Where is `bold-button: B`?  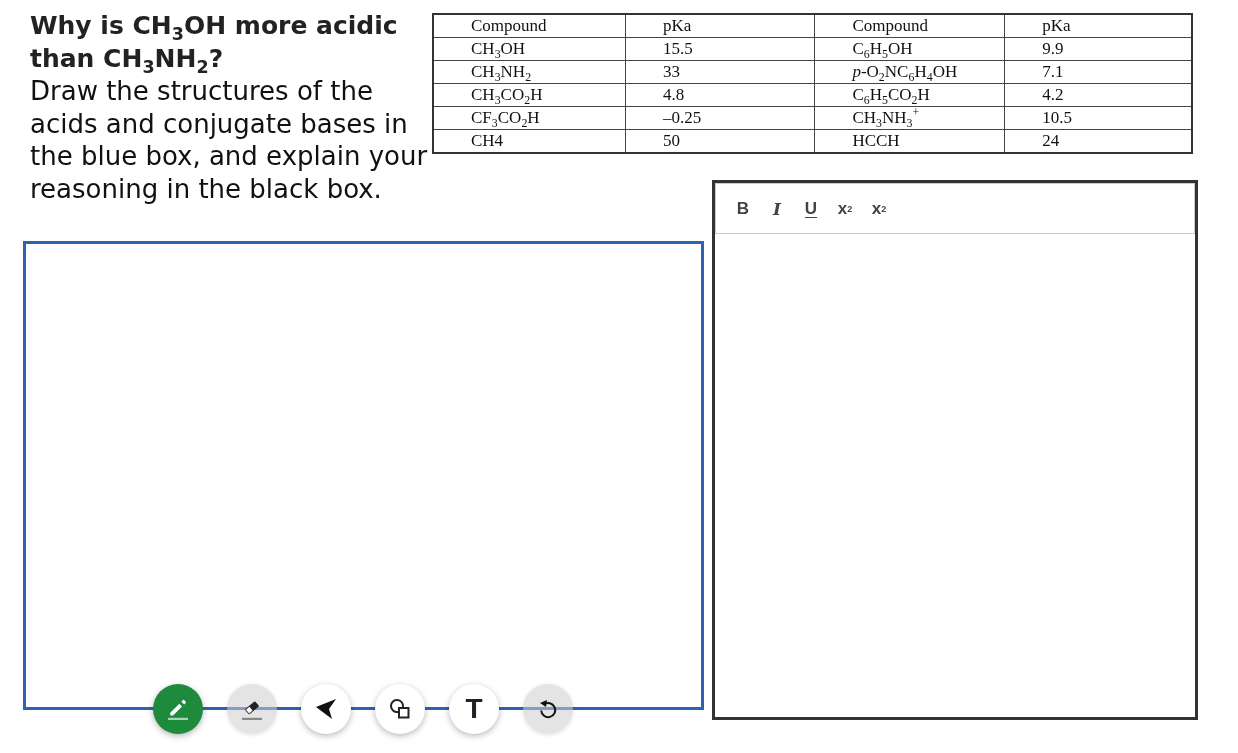 bold-button: B is located at coordinates (743, 208).